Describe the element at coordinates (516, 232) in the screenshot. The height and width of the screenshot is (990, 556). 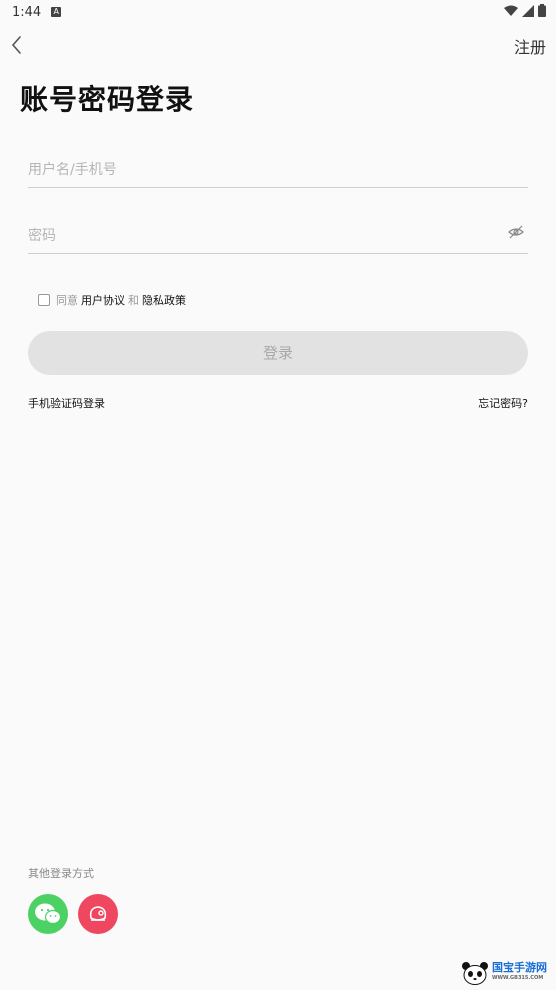
I see `eye-closed-icon` at that location.